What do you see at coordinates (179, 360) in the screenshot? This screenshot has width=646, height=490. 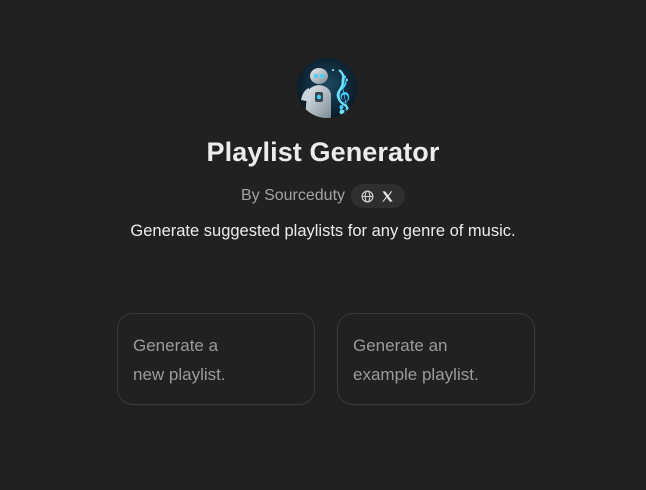 I see `starter-label: Generate a new playlist.` at bounding box center [179, 360].